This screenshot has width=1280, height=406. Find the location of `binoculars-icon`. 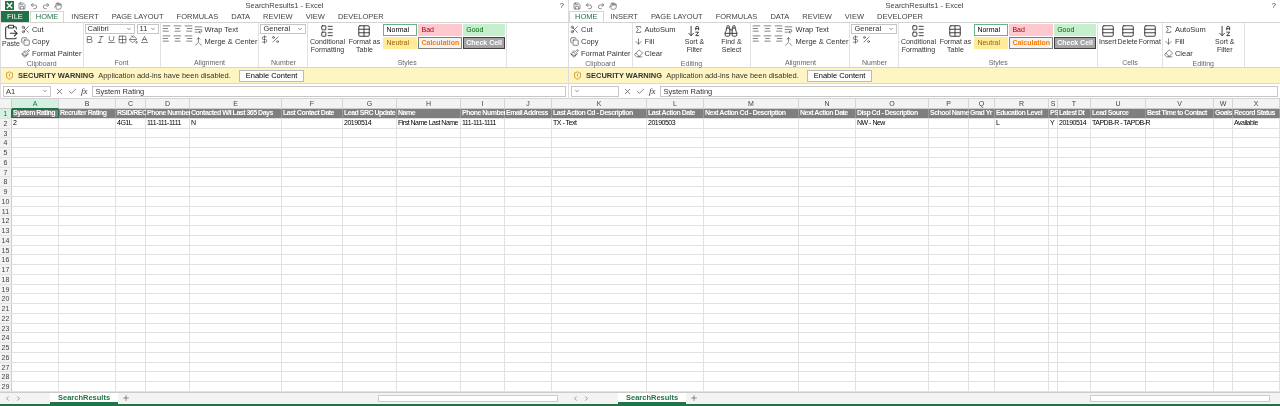

binoculars-icon is located at coordinates (731, 31).